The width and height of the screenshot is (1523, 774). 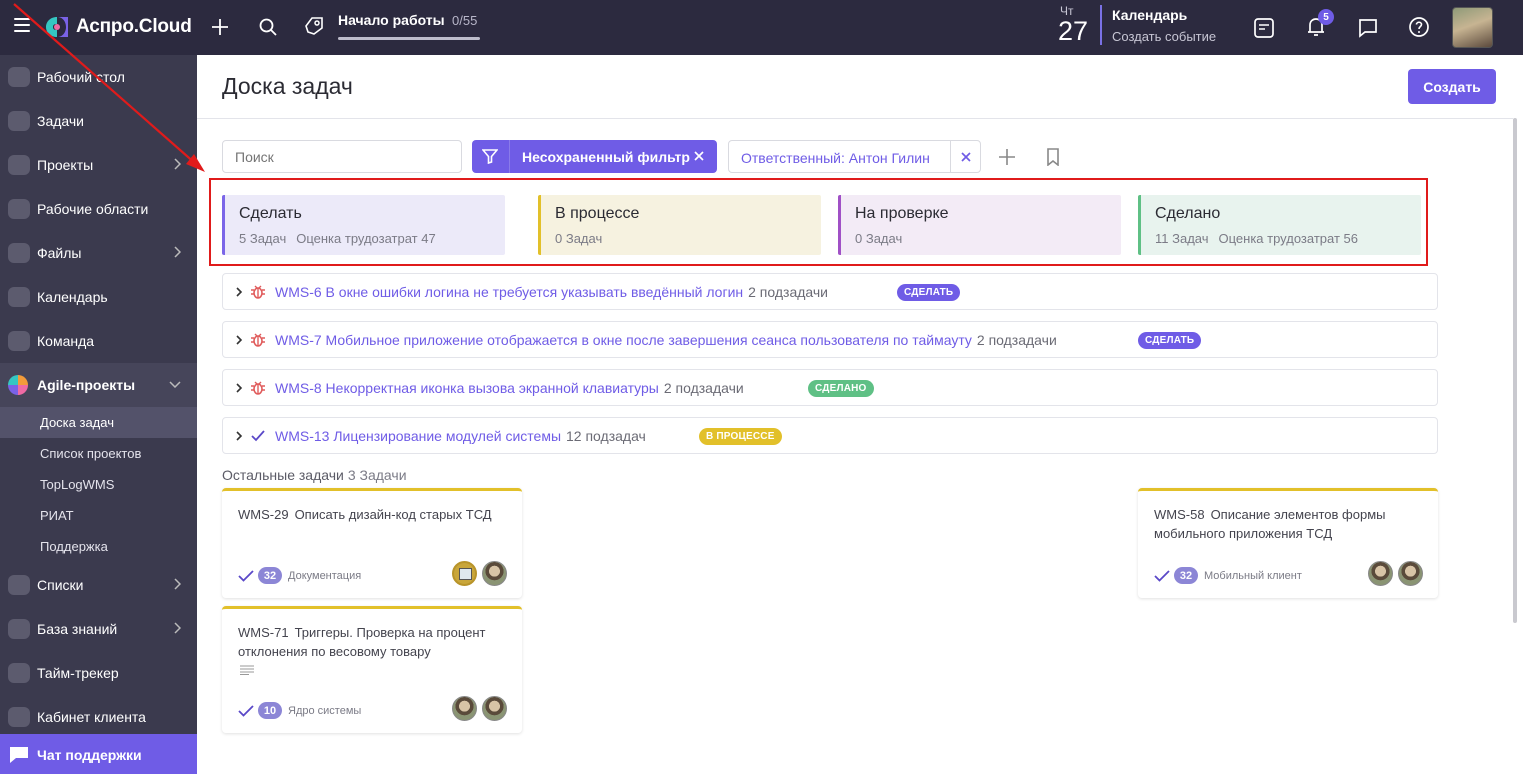 I want to click on sidebar-item-desktop: Рабочий стол, so click(x=98, y=77).